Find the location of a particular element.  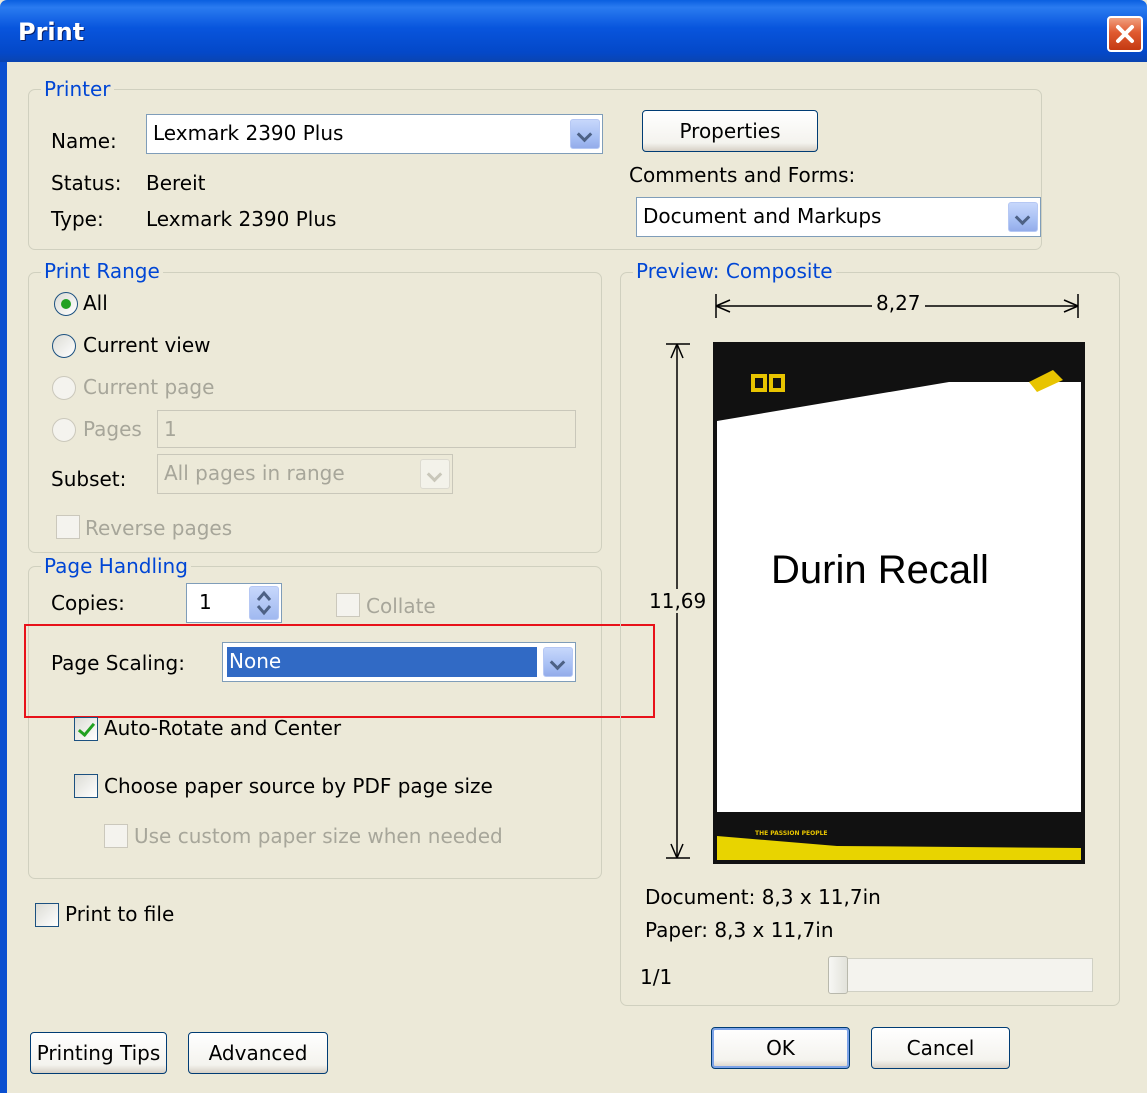

copies-spinner is located at coordinates (264, 603).